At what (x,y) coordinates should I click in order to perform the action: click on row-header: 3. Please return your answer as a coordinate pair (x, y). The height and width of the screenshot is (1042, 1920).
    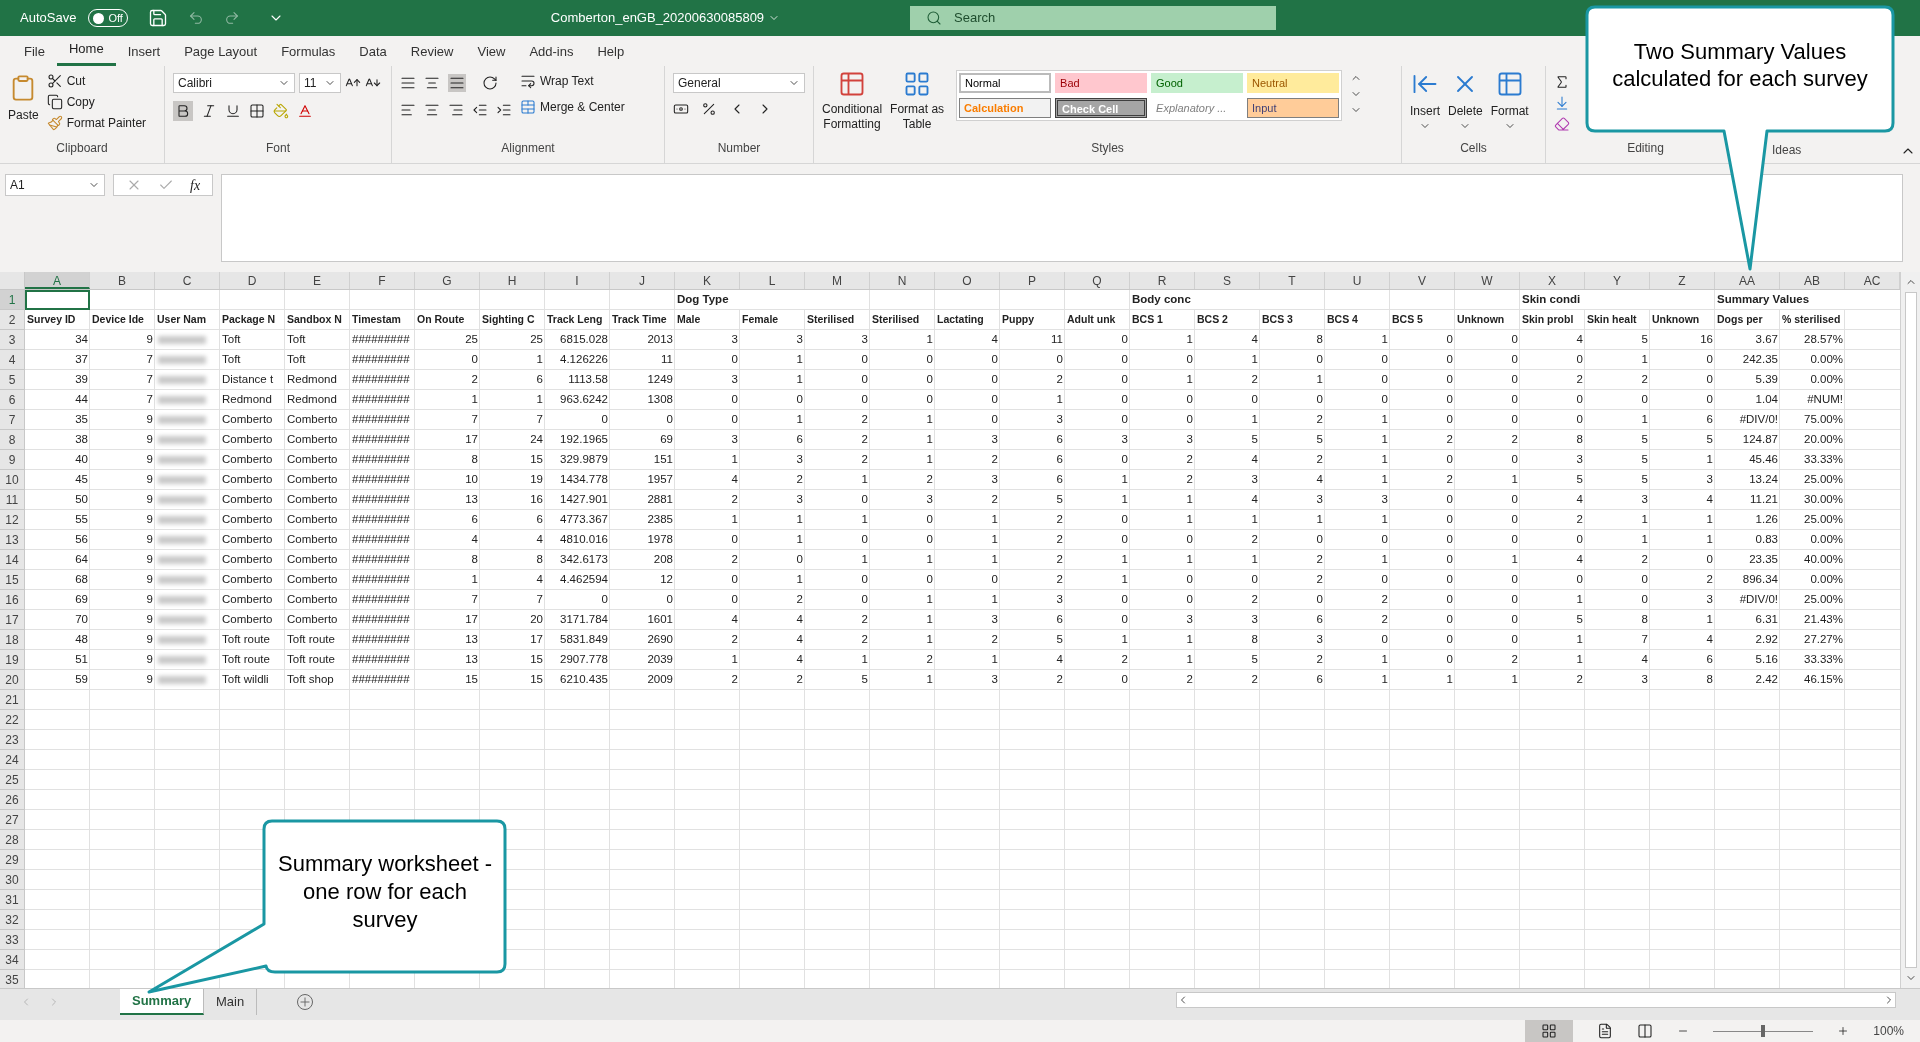
    Looking at the image, I should click on (12, 340).